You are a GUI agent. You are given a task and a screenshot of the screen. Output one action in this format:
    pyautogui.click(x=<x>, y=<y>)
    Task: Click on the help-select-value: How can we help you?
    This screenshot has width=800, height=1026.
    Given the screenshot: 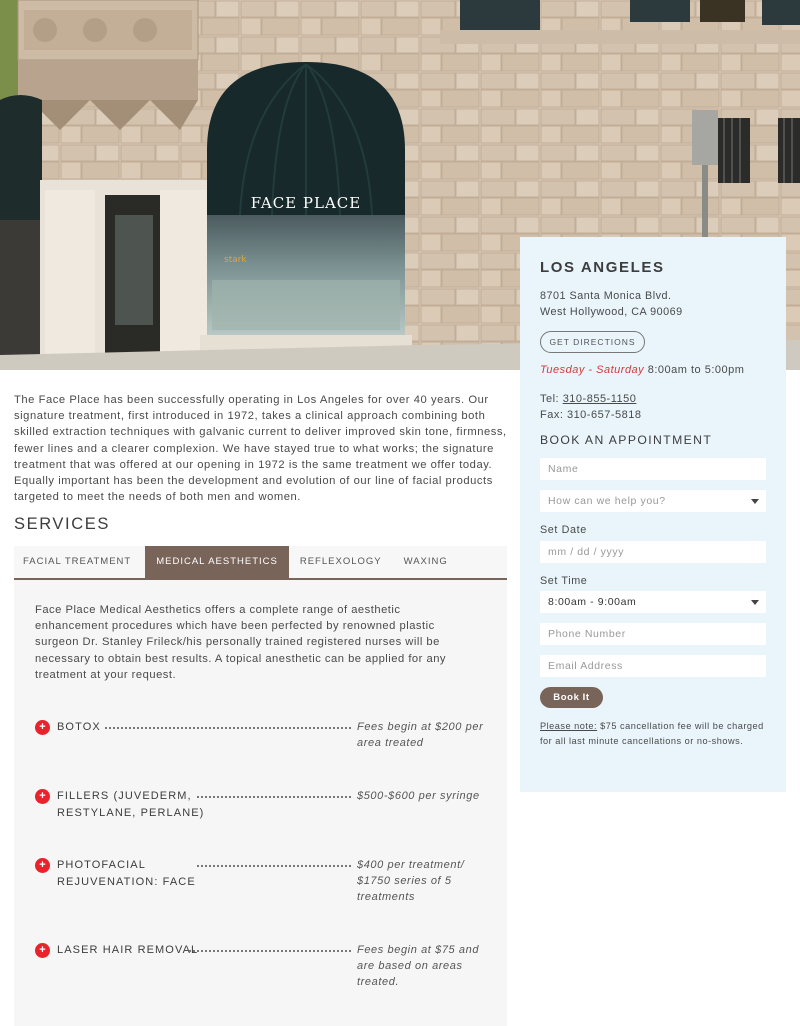 What is the action you would take?
    pyautogui.click(x=607, y=501)
    